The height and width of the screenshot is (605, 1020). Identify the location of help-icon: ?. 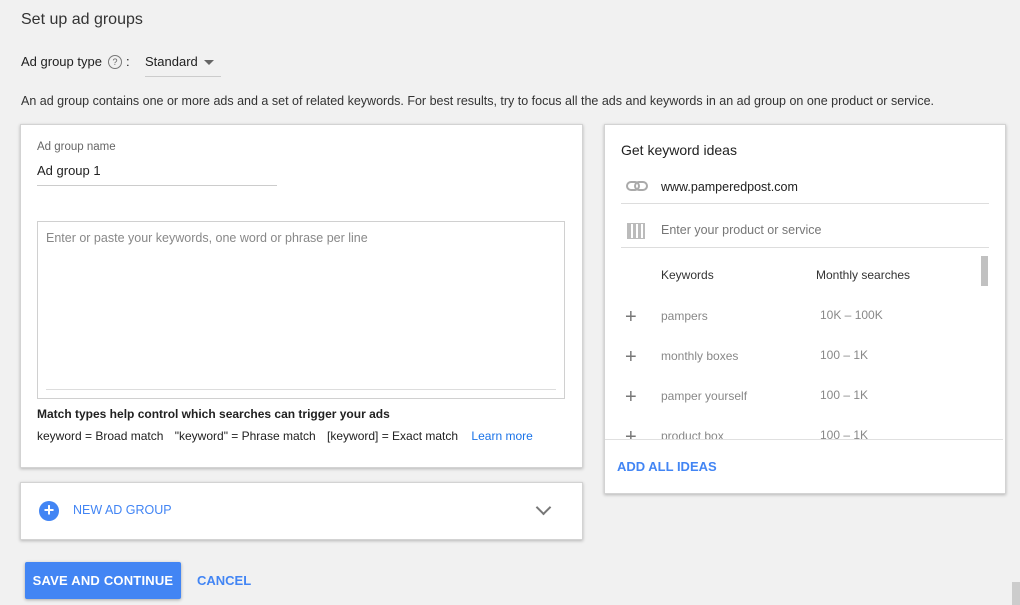
(114, 61).